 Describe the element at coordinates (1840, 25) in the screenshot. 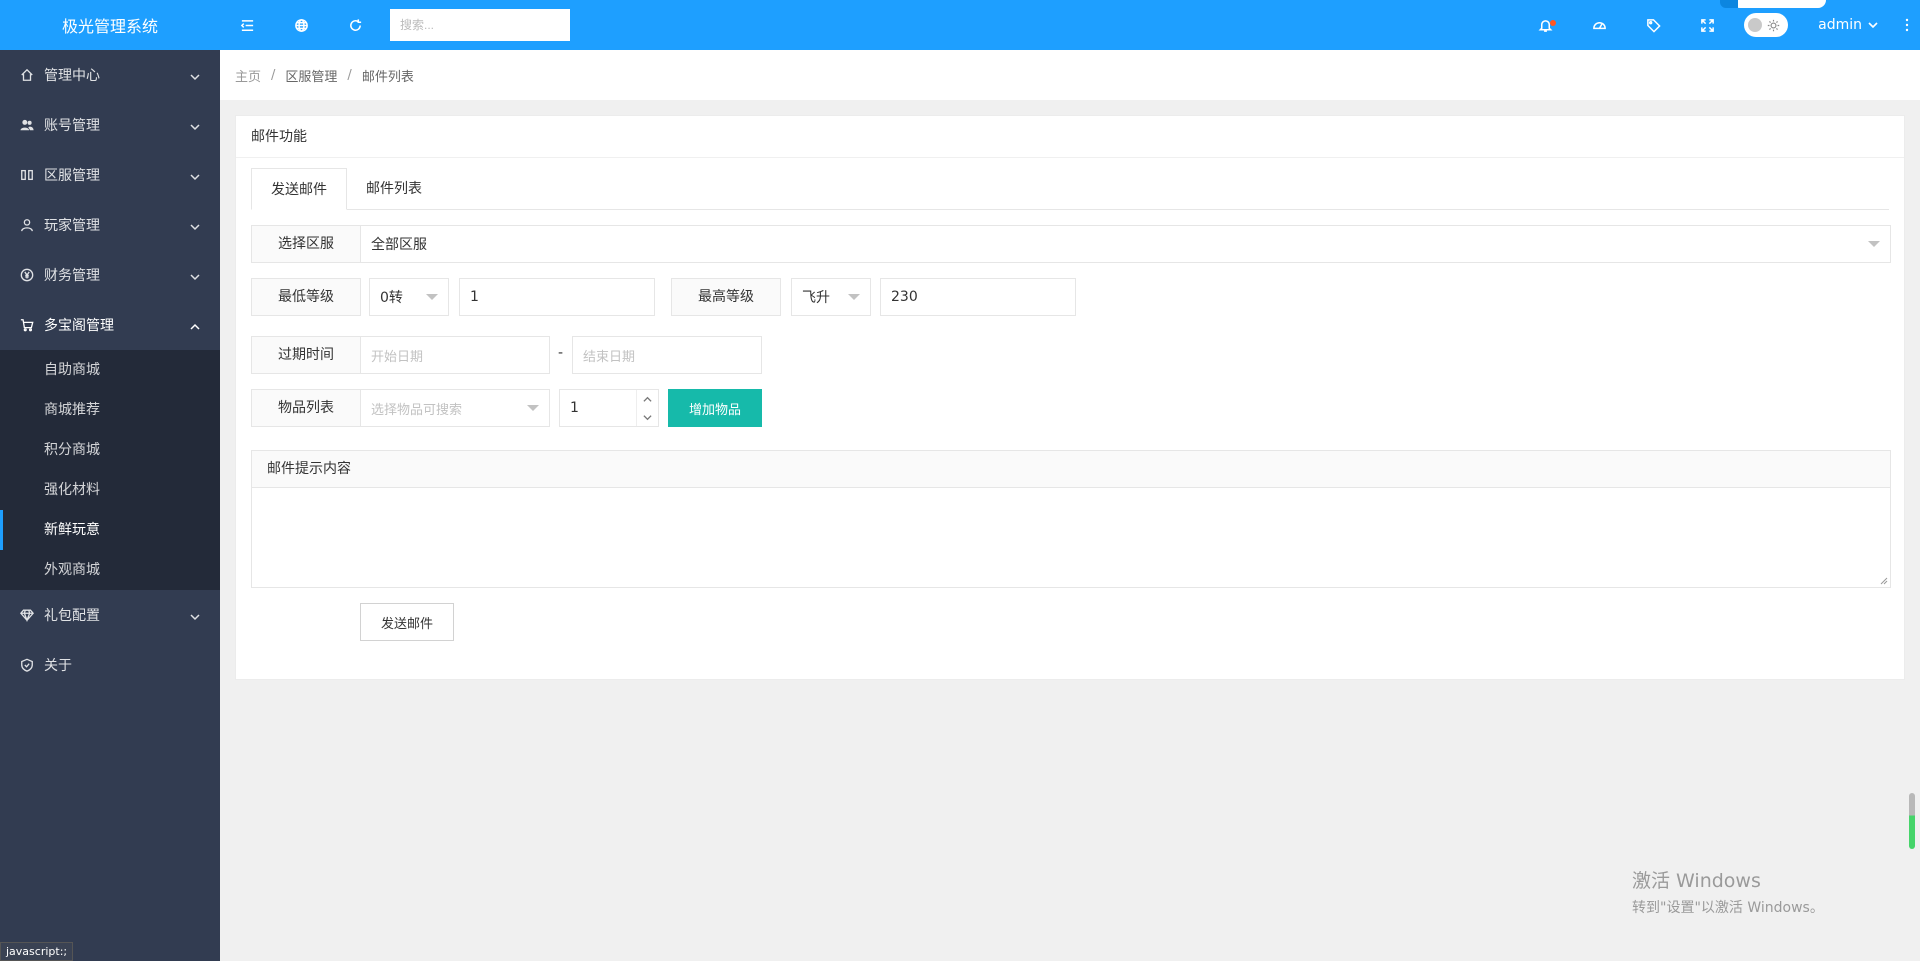

I see `username: admin` at that location.